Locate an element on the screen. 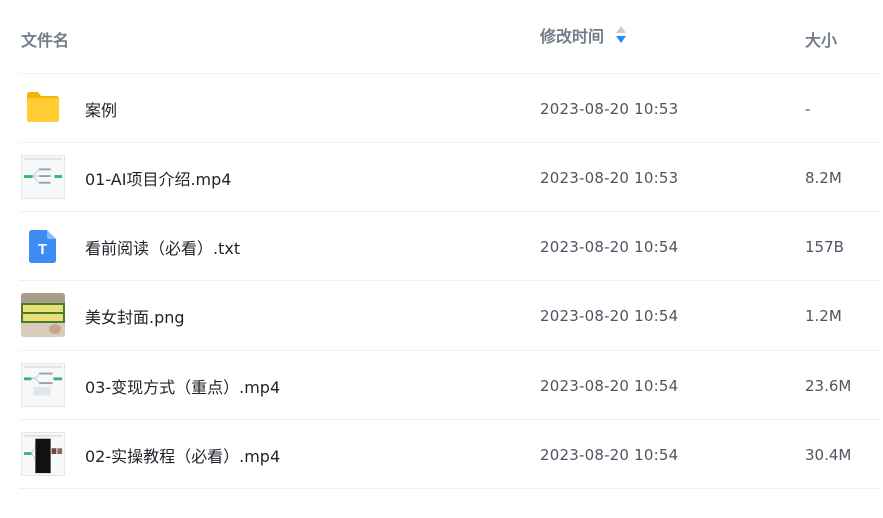 The width and height of the screenshot is (883, 518). column-header-modified-time: 修改时间 is located at coordinates (583, 36).